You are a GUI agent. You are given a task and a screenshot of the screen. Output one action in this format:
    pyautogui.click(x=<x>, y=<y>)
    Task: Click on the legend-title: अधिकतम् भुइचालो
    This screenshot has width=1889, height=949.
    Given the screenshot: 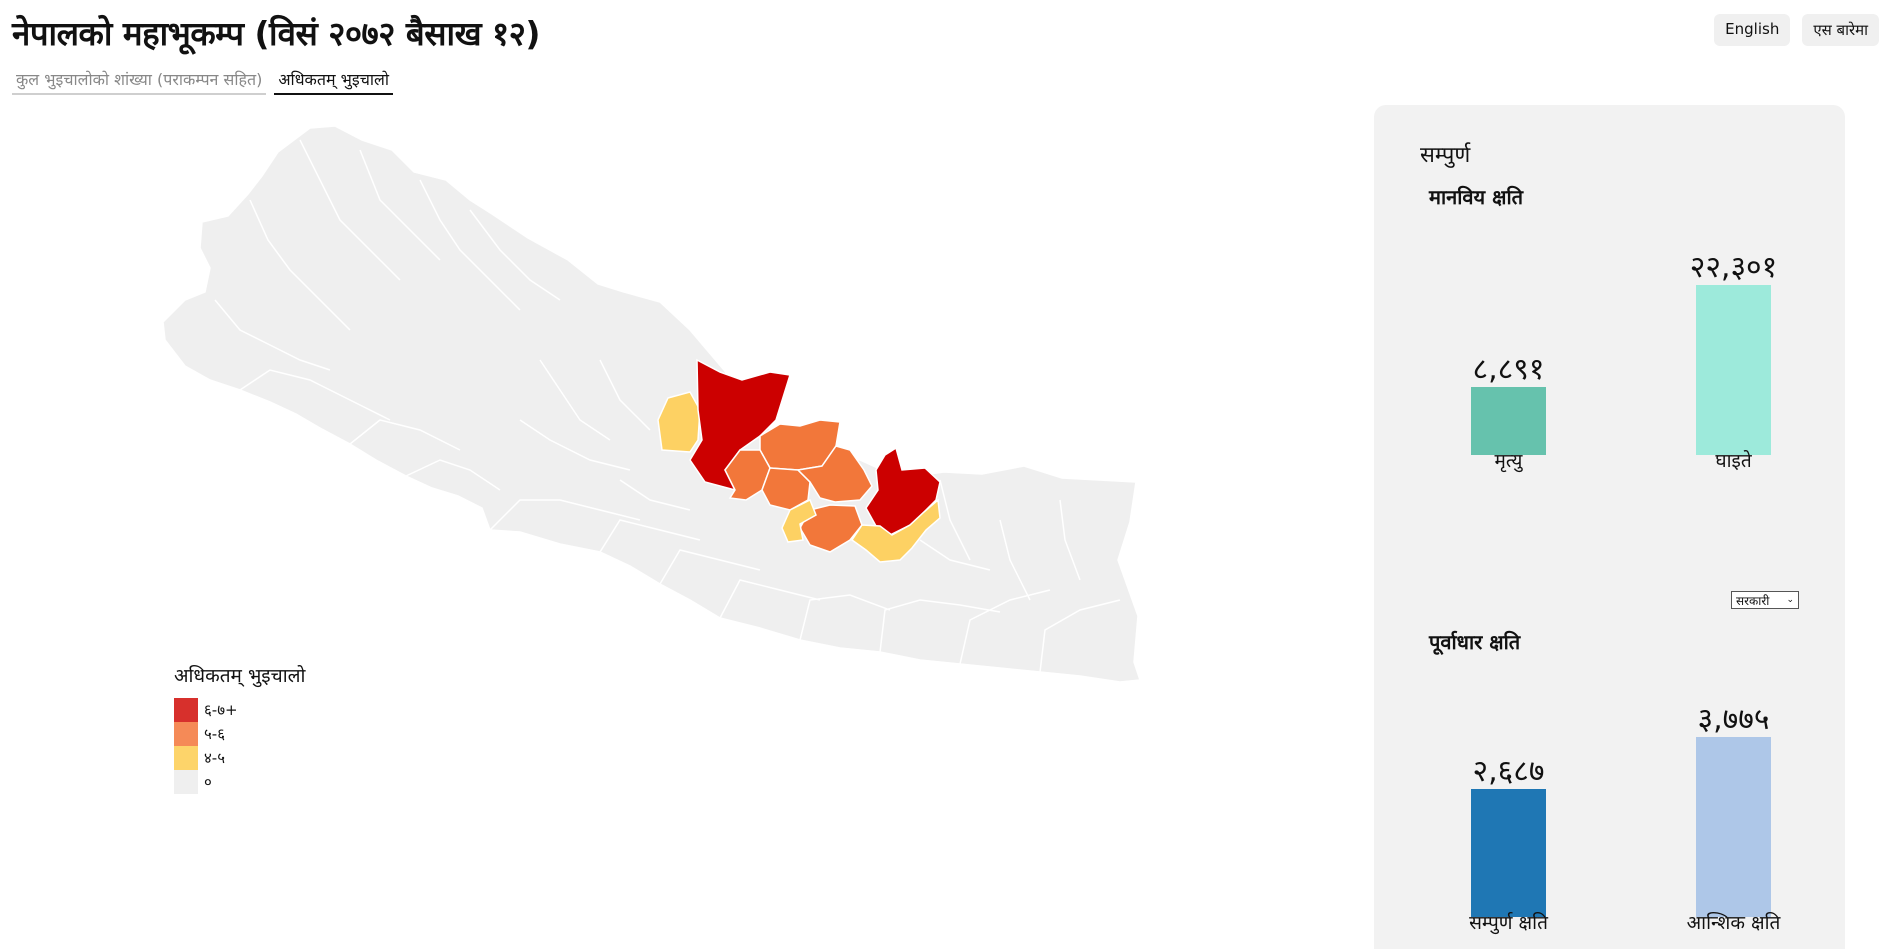 What is the action you would take?
    pyautogui.click(x=240, y=676)
    